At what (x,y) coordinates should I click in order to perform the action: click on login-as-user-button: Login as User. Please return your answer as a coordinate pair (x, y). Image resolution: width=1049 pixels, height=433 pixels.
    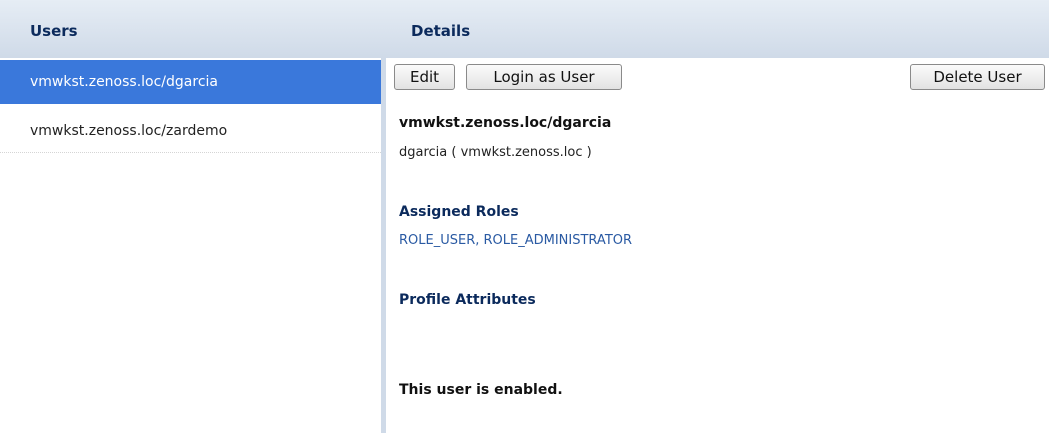
    Looking at the image, I should click on (544, 77).